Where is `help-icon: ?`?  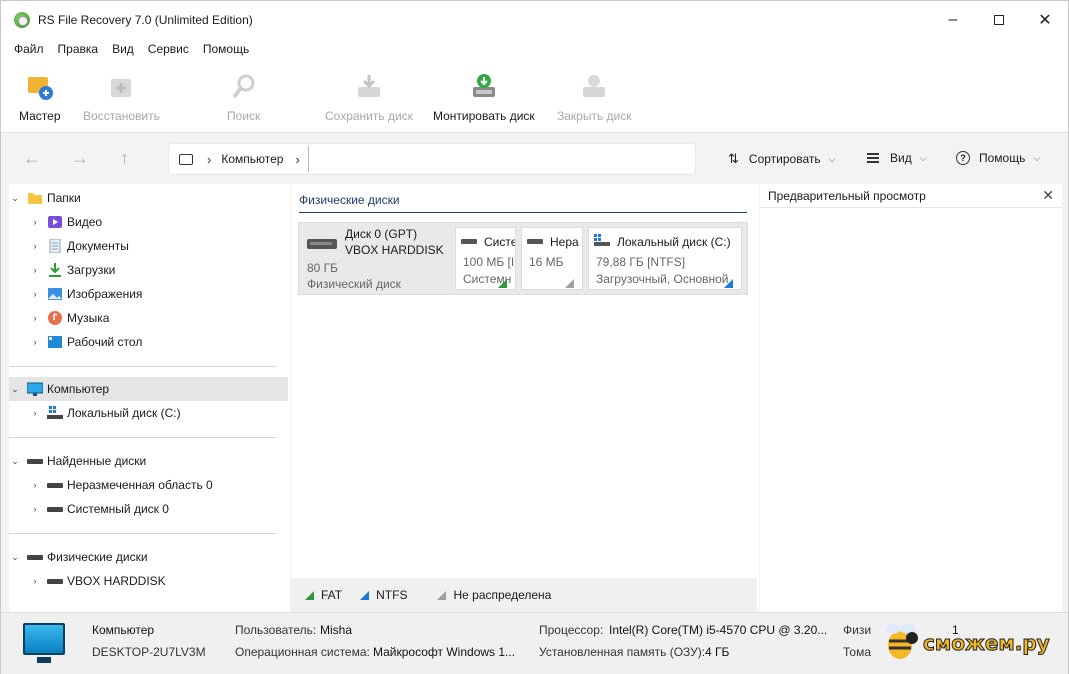
help-icon: ? is located at coordinates (963, 158).